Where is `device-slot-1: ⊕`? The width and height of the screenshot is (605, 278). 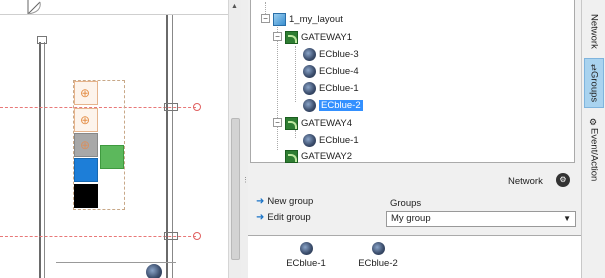
device-slot-1: ⊕ is located at coordinates (86, 93).